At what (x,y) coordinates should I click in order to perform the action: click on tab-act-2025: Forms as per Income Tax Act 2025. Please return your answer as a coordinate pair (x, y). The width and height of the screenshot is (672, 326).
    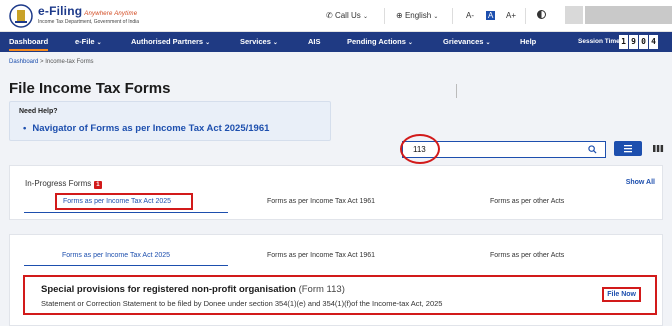
    Looking at the image, I should click on (116, 255).